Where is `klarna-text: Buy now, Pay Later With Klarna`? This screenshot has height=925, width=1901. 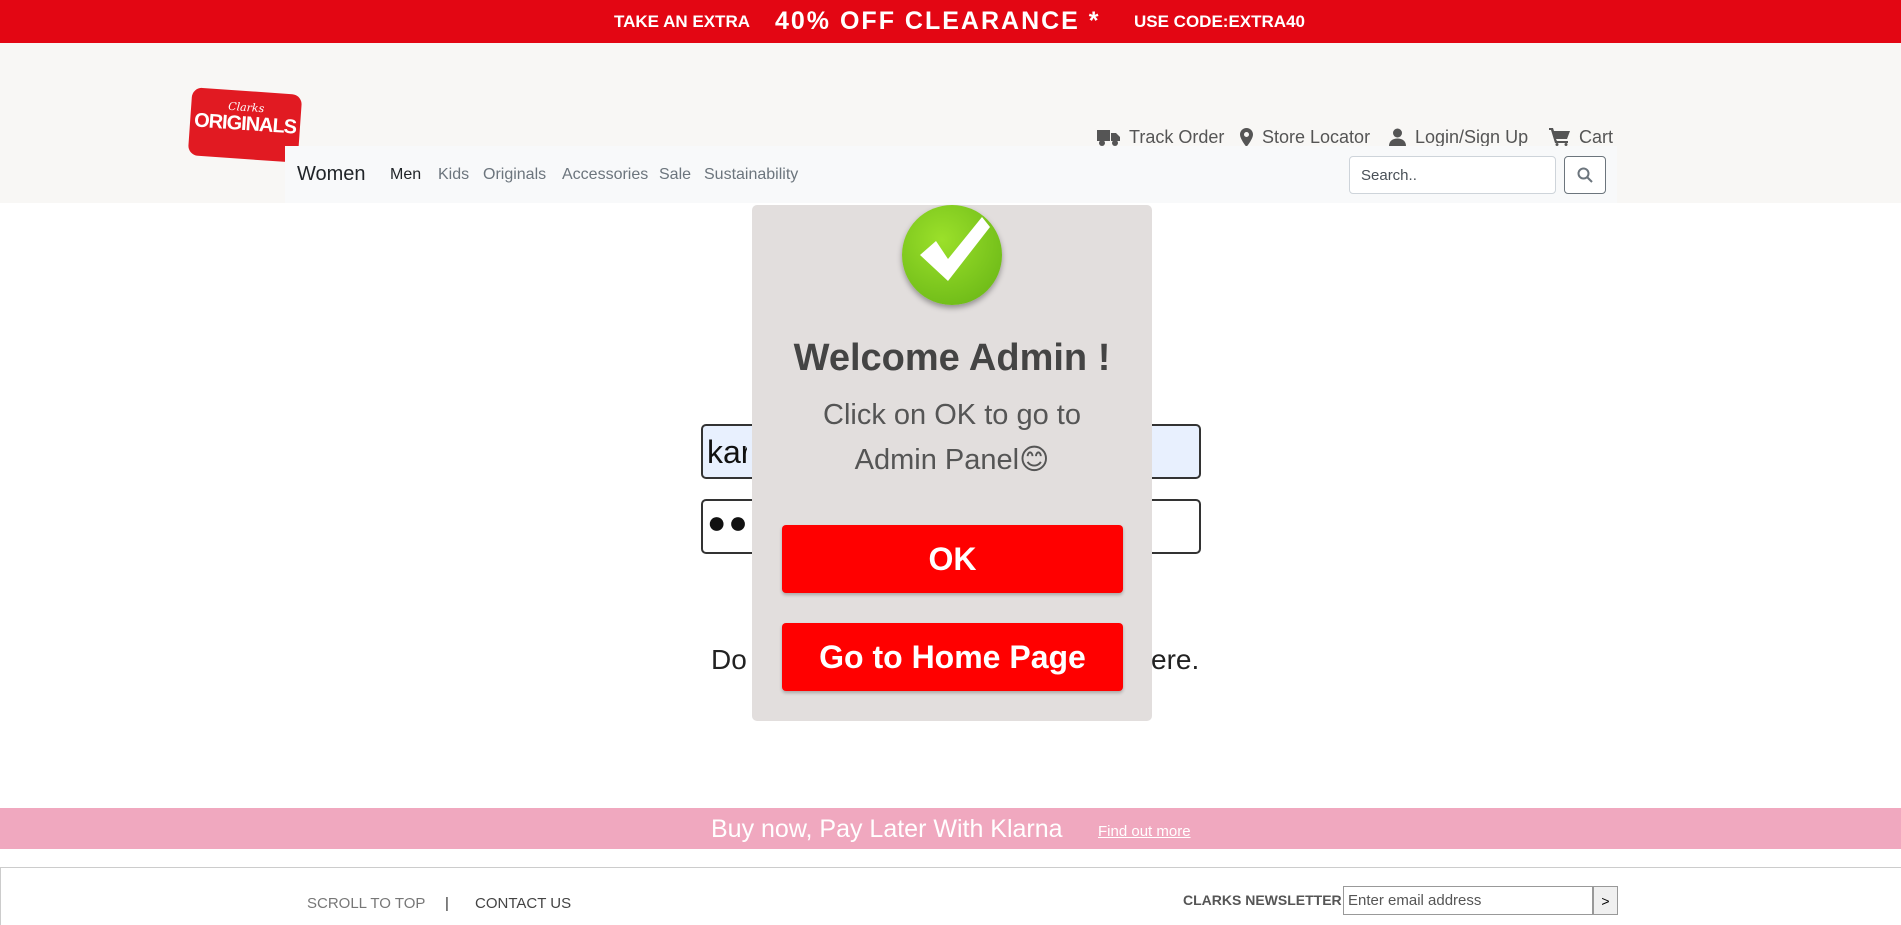 klarna-text: Buy now, Pay Later With Klarna is located at coordinates (887, 829).